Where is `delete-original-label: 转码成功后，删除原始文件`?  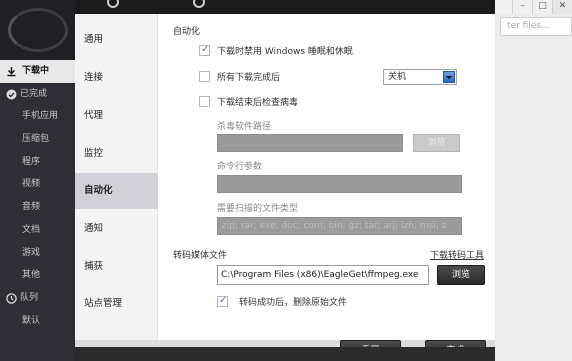
delete-original-label: 转码成功后，删除原始文件 is located at coordinates (293, 303).